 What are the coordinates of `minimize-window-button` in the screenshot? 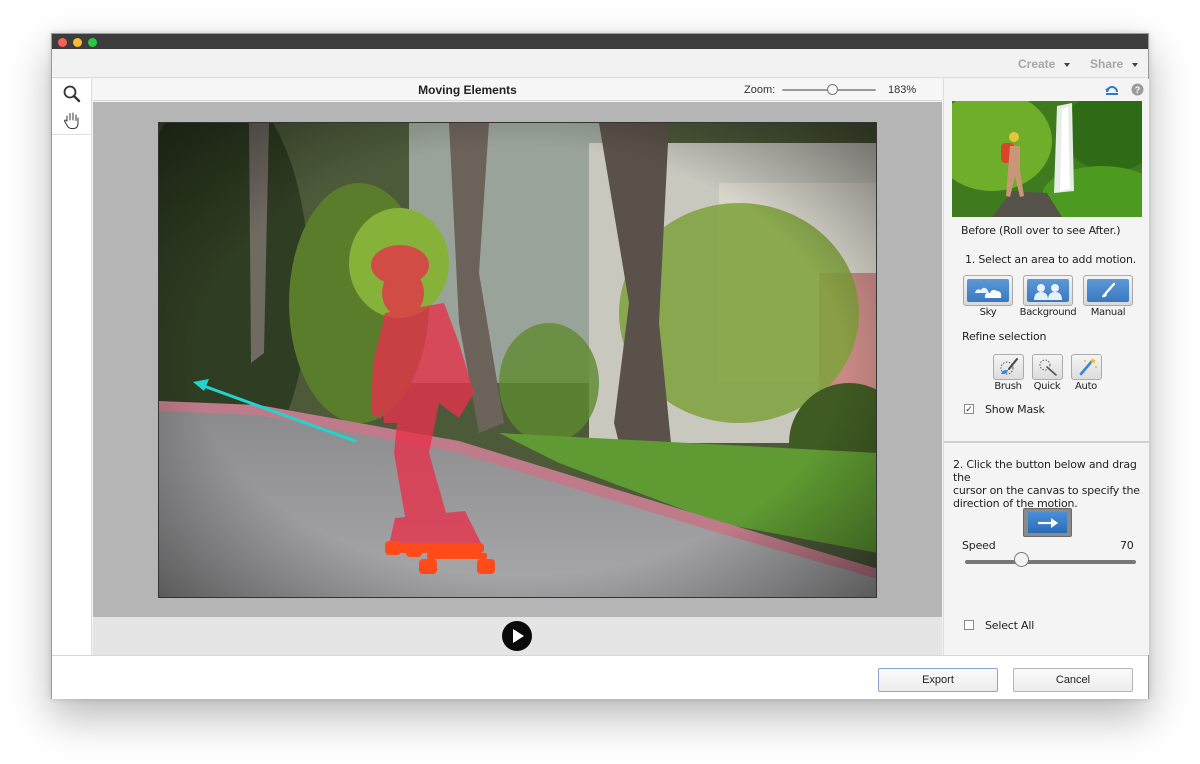 It's located at (77, 42).